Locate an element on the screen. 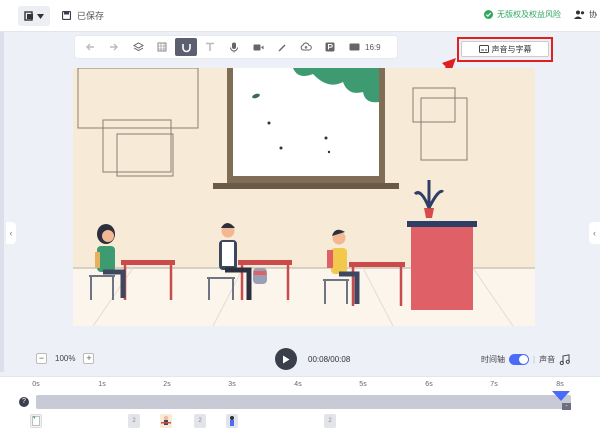 The width and height of the screenshot is (600, 433). cloud-upload-icon is located at coordinates (306, 46).